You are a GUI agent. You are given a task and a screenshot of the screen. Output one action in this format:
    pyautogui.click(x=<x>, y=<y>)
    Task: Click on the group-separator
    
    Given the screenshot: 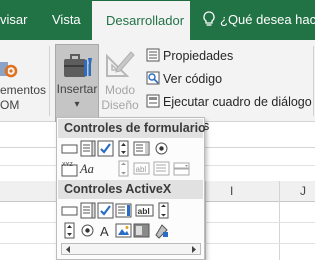 What is the action you would take?
    pyautogui.click(x=49, y=81)
    